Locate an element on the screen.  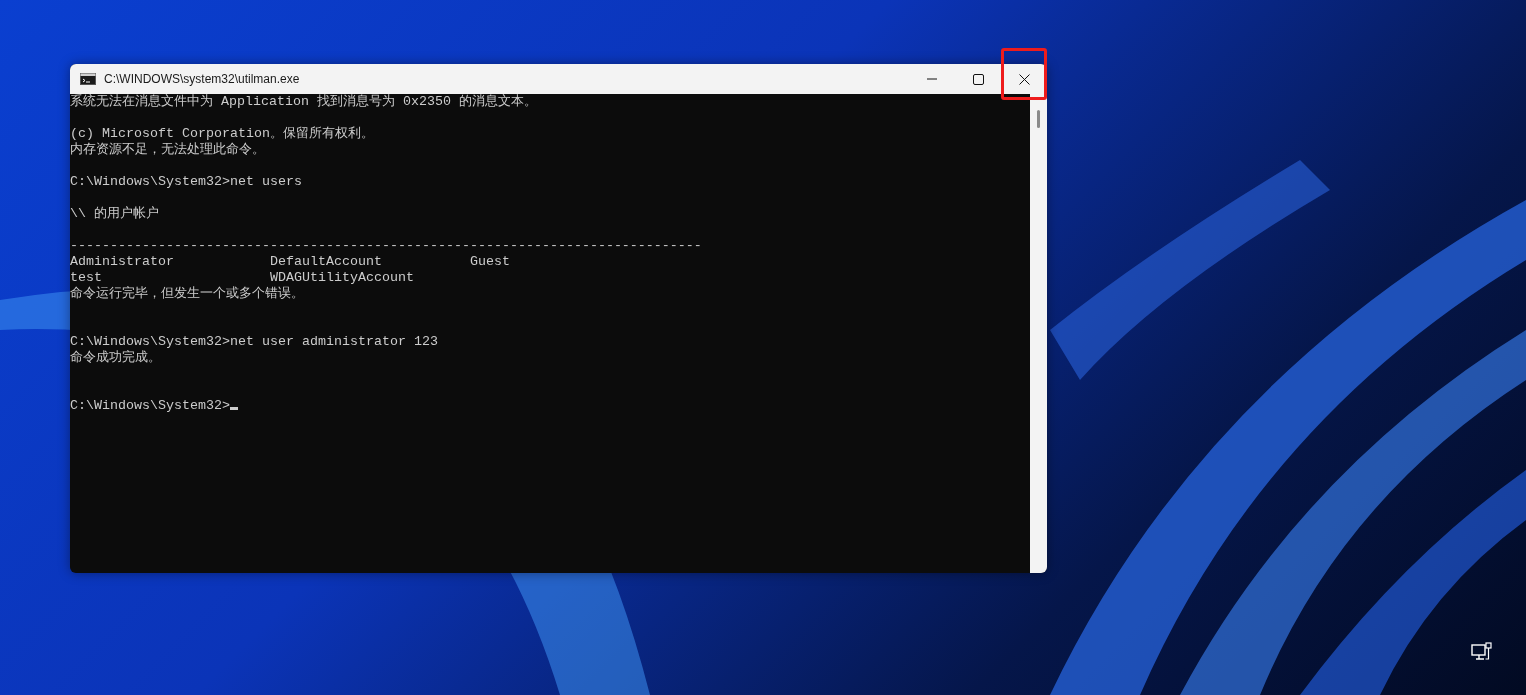
console-icon is located at coordinates (88, 79).